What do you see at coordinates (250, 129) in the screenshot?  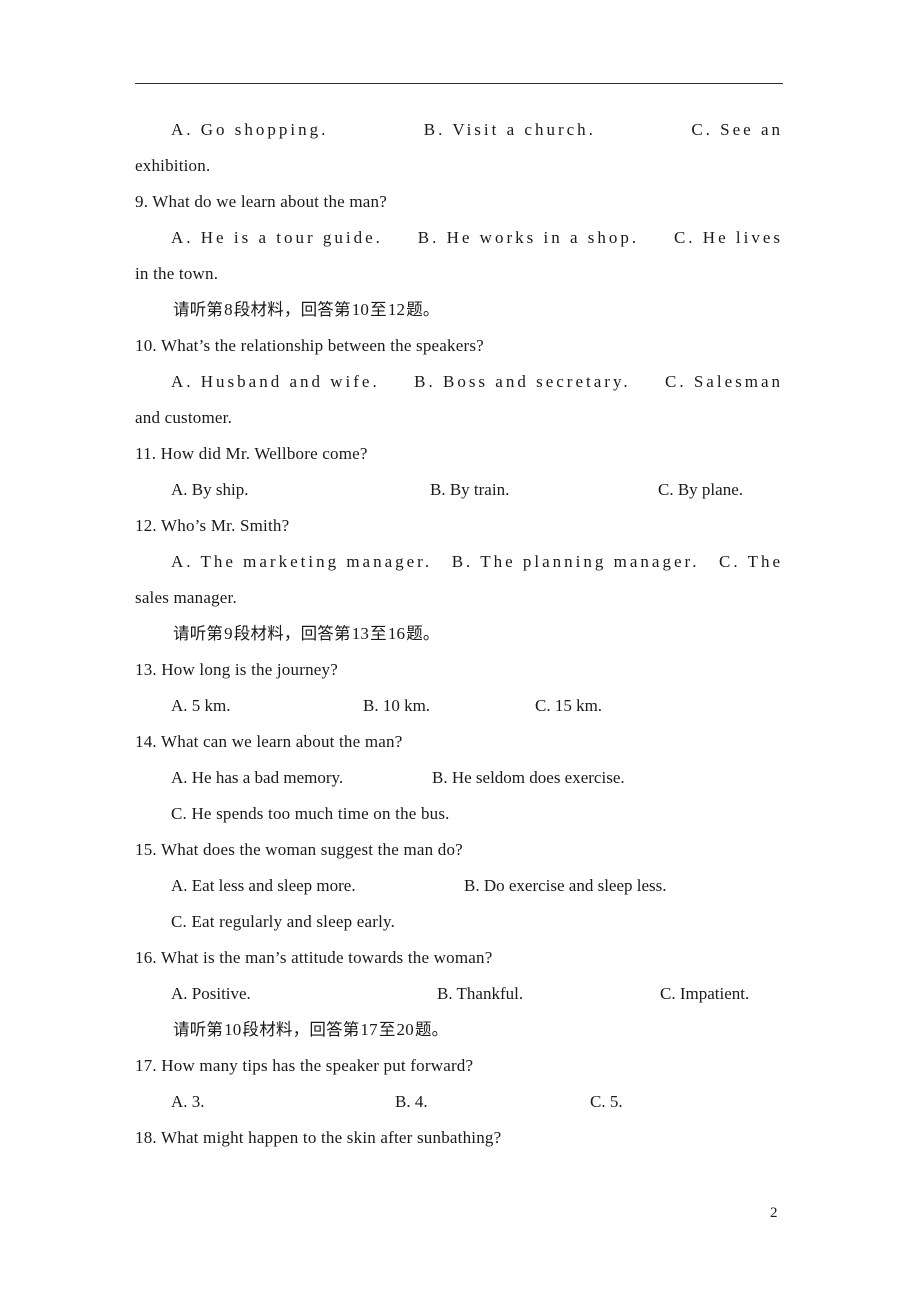 I see `question-8-options-a: A. Go shopping.` at bounding box center [250, 129].